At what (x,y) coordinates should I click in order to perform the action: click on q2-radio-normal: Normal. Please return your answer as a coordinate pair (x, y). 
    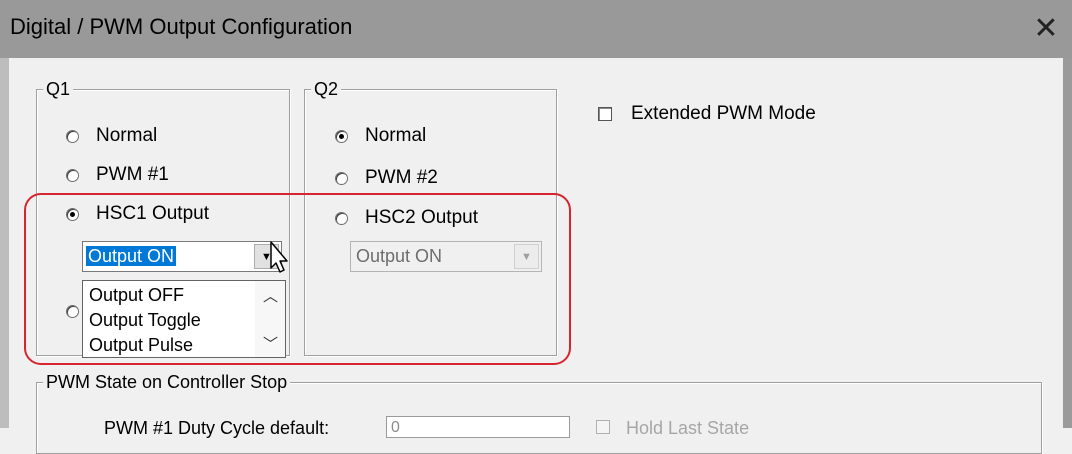
    Looking at the image, I should click on (380, 136).